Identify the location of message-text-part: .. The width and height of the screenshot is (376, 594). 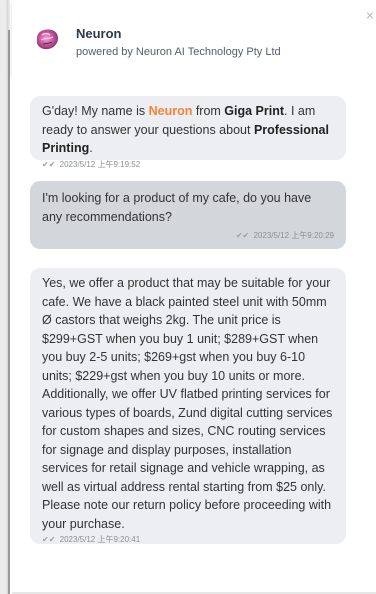
(91, 148).